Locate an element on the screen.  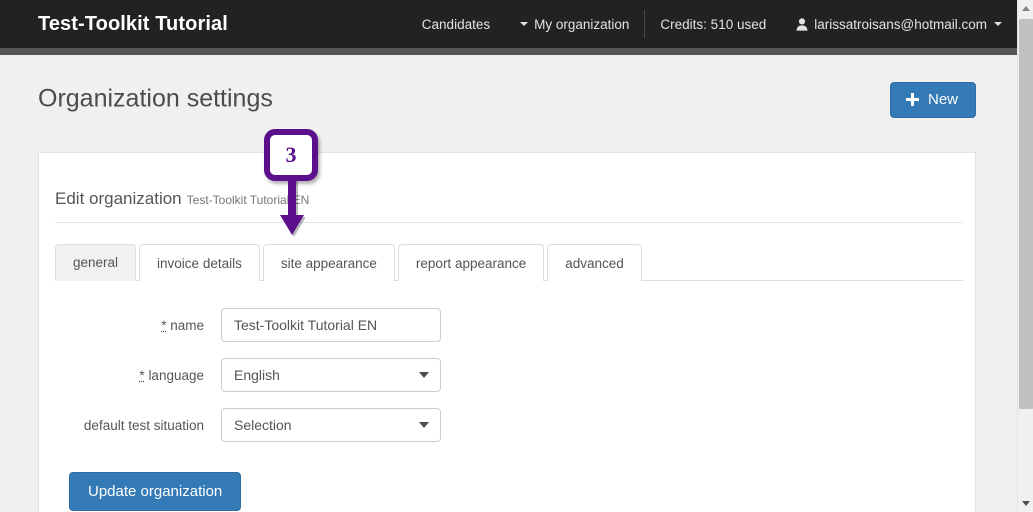
language-select-value: English is located at coordinates (257, 375).